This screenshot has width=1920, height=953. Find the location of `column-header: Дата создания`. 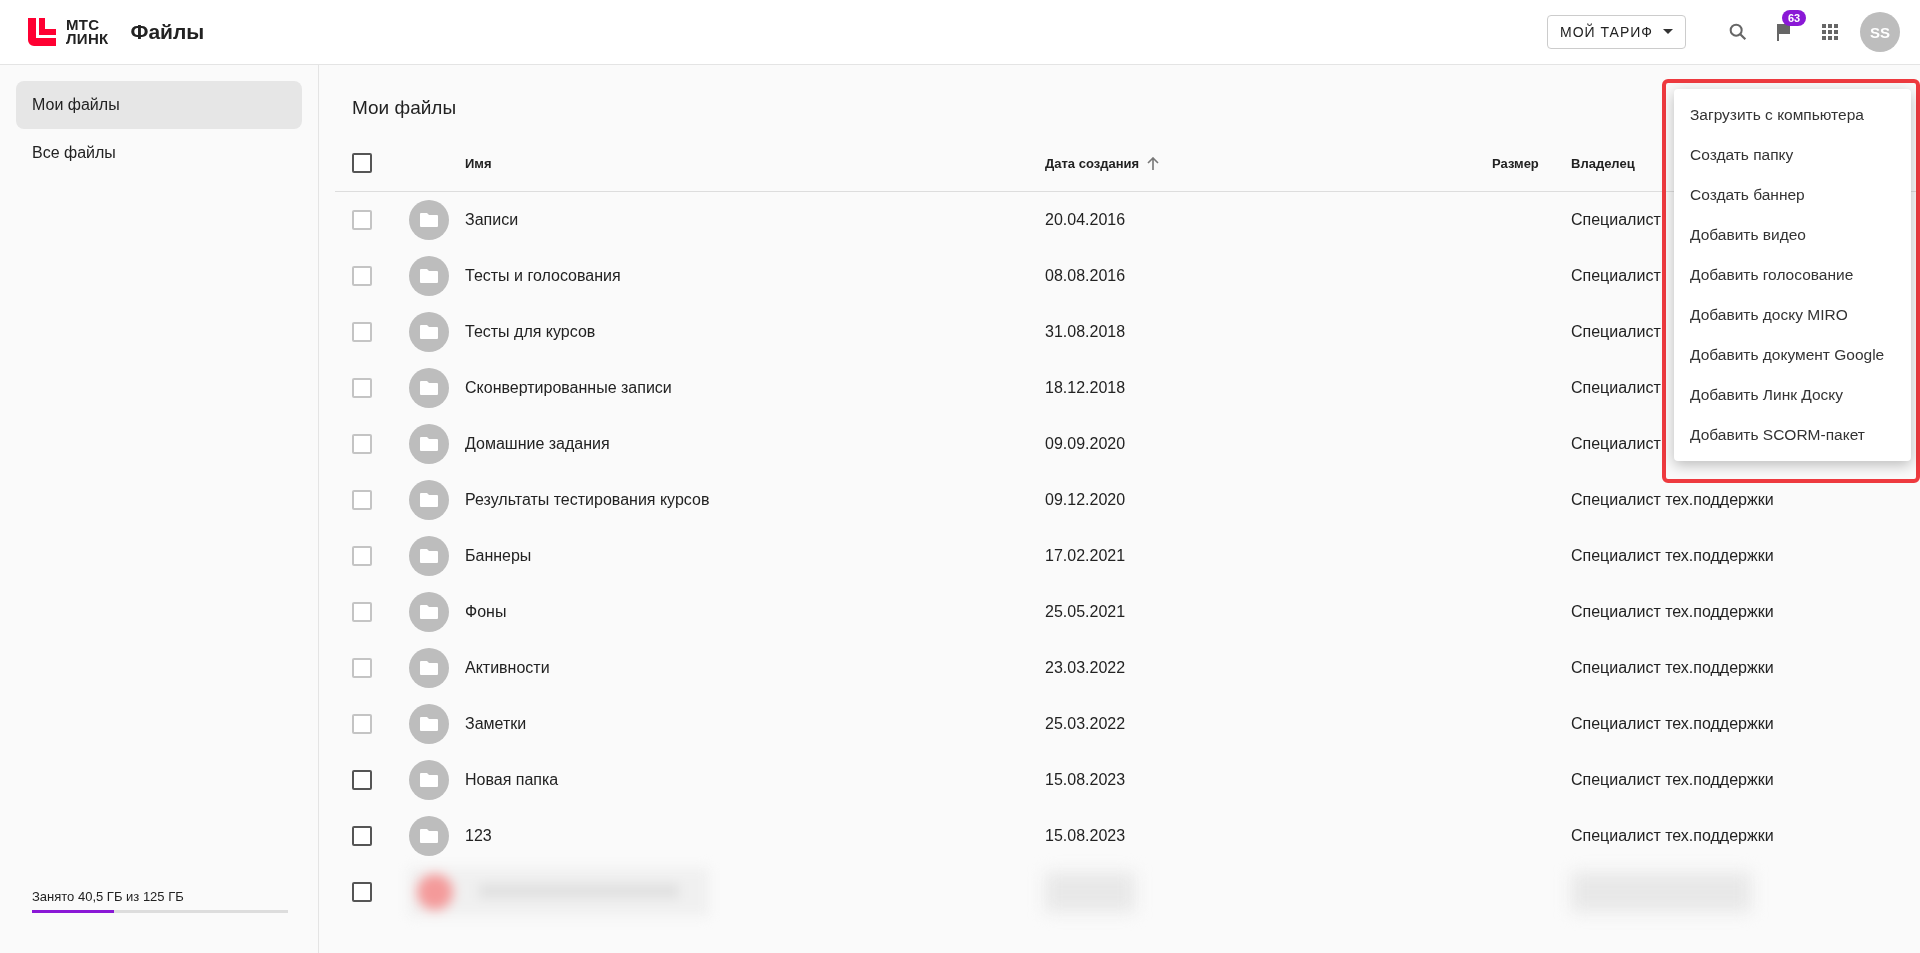

column-header: Дата создания is located at coordinates (1092, 163).